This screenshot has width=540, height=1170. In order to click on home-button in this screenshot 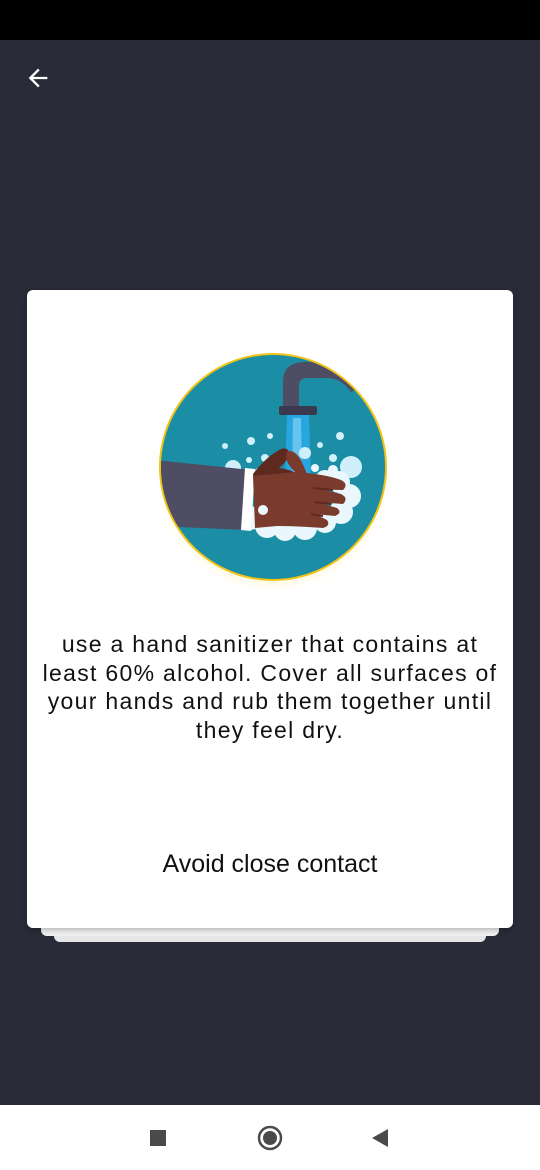, I will do `click(270, 1138)`.